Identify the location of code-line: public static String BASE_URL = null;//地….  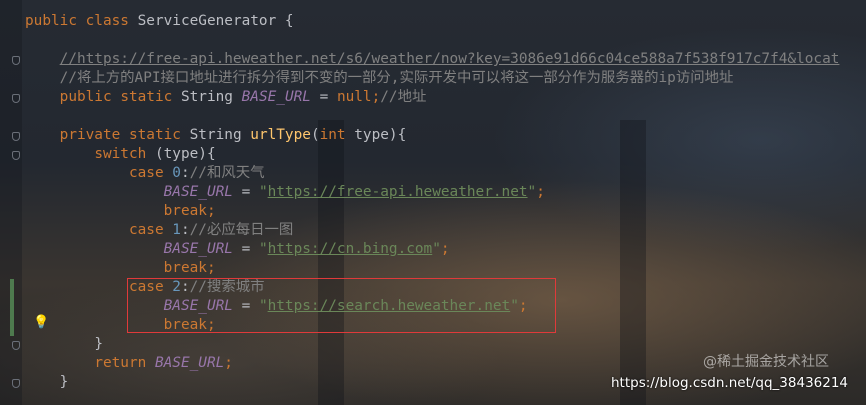
(445, 97).